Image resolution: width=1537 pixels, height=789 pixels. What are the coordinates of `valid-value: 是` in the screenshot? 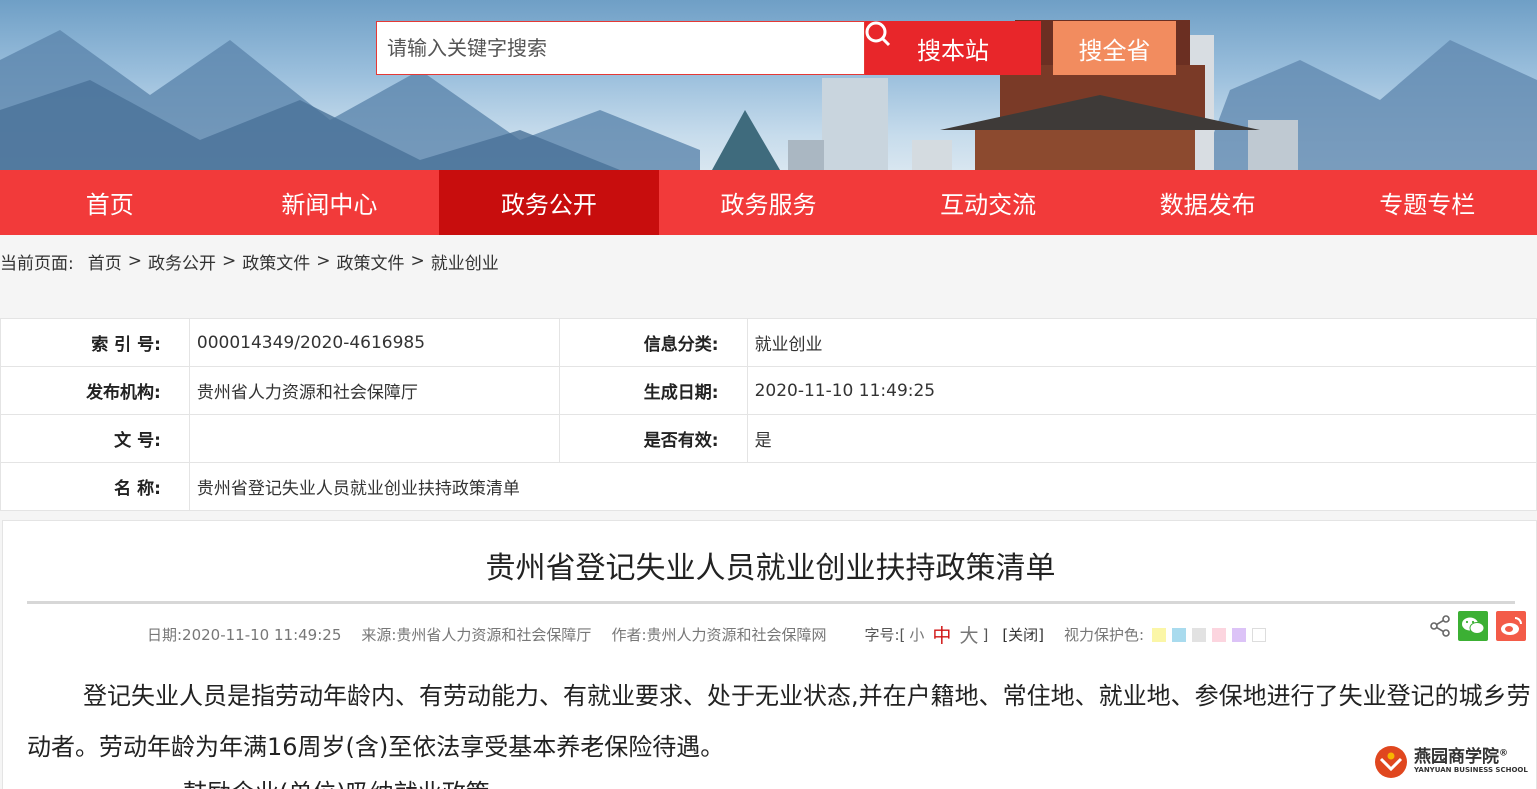 It's located at (1141, 438).